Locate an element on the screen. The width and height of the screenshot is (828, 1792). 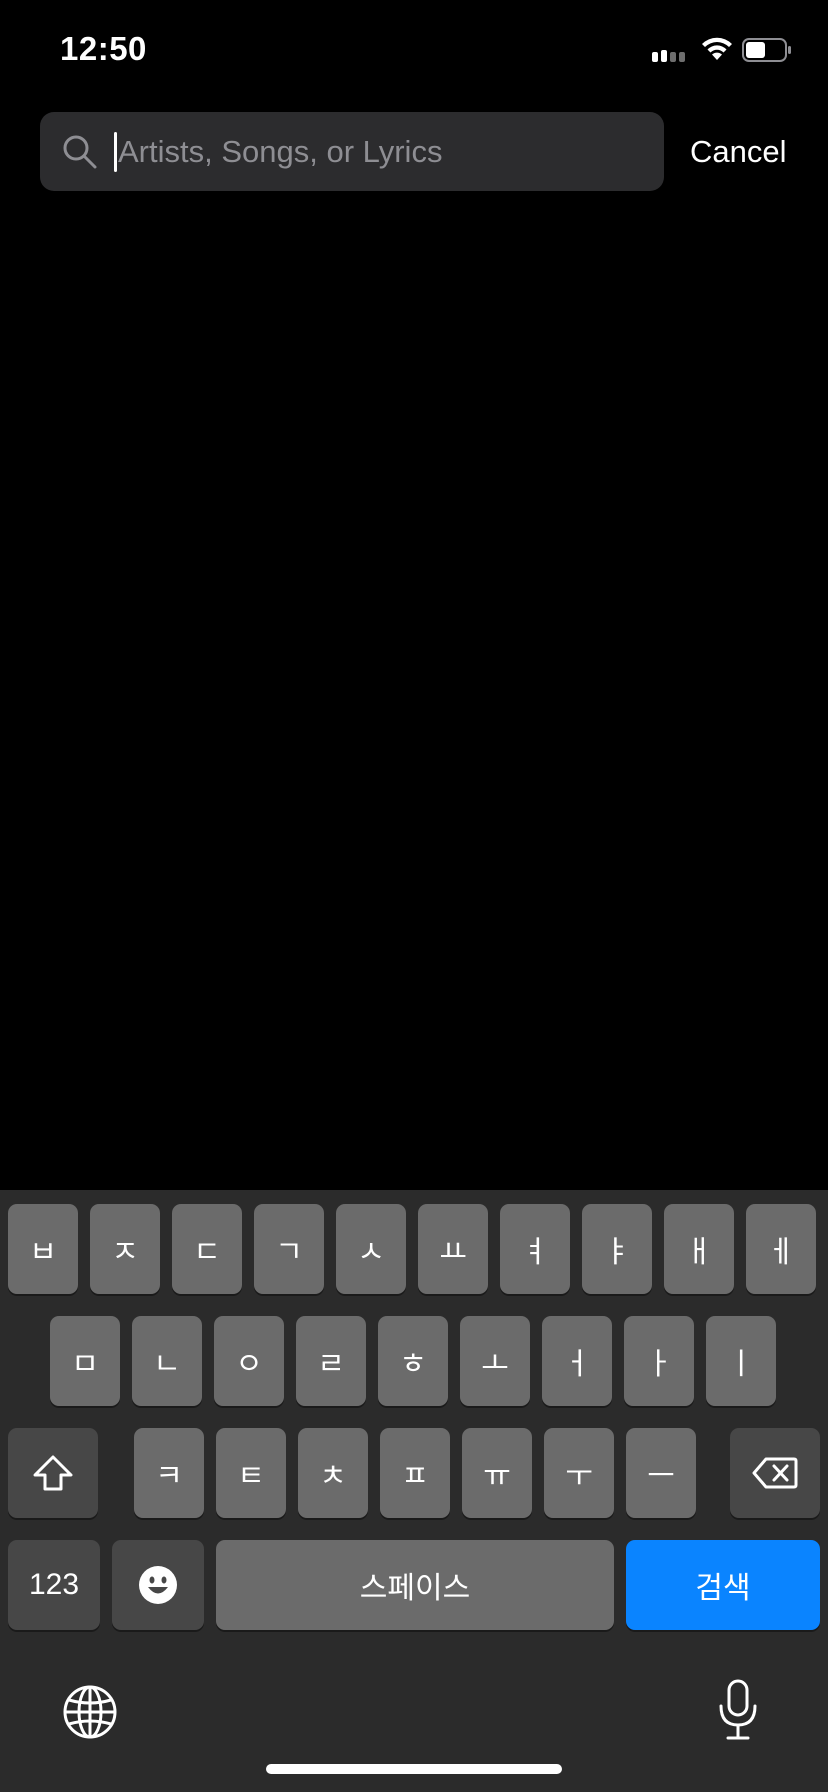
key: ㅁ is located at coordinates (85, 1361).